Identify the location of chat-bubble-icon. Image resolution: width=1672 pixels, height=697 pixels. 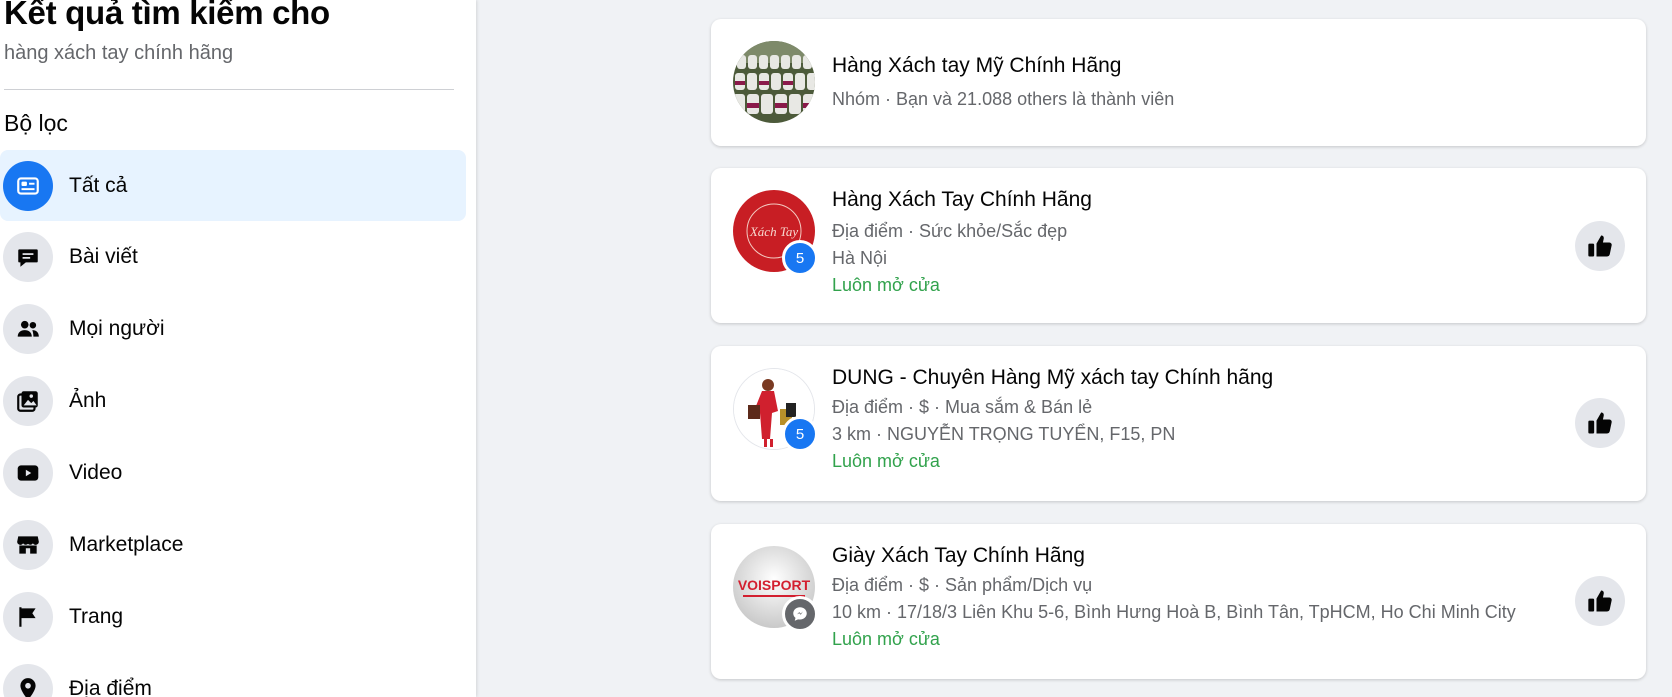
(800, 614).